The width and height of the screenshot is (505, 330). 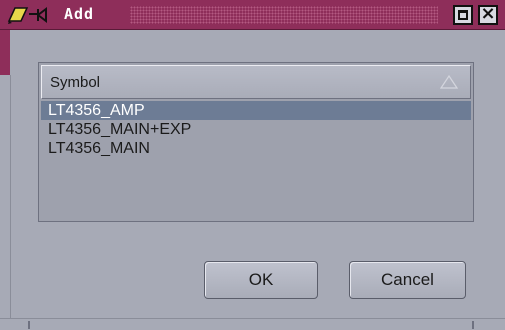 I want to click on frame-segment, so click(x=251, y=325).